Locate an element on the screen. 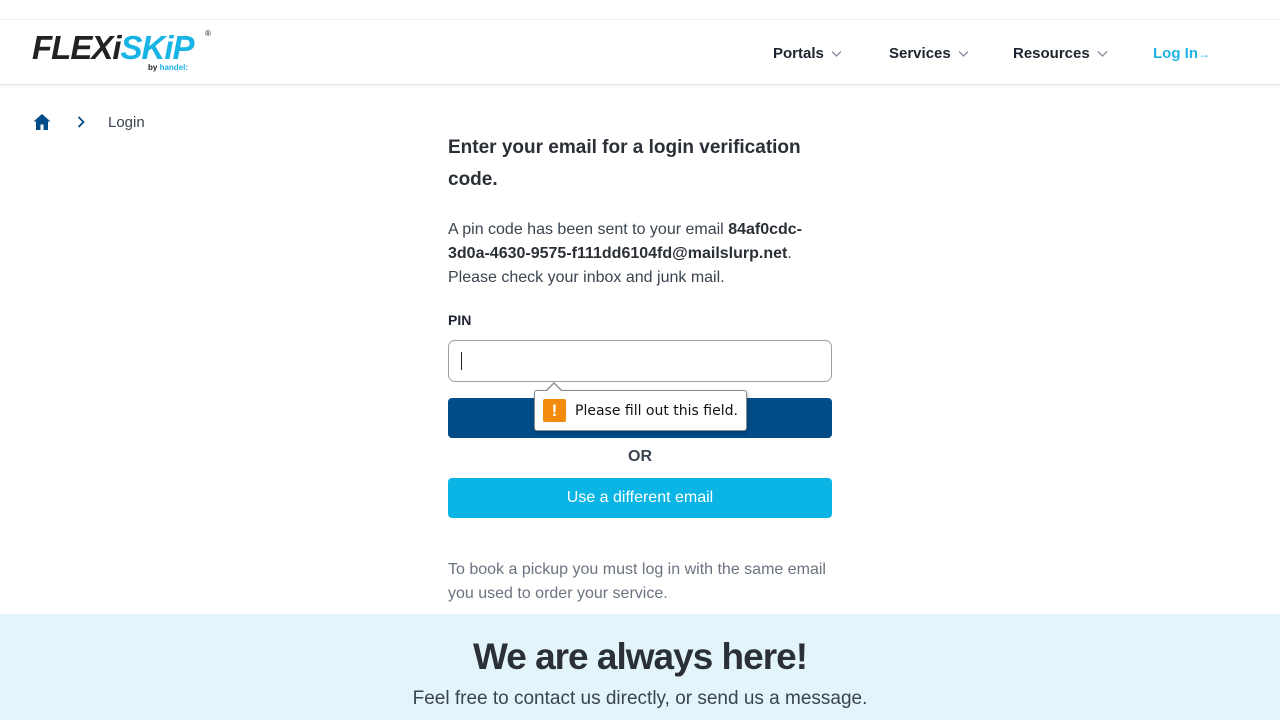  desc-prefix: A pin code has been sent to your email is located at coordinates (588, 229).